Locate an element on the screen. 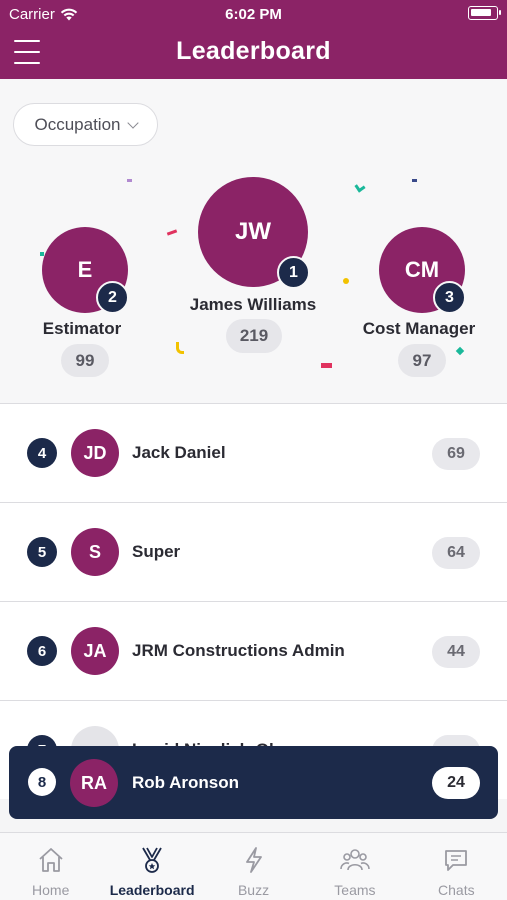 The height and width of the screenshot is (900, 507). first-place-score: 219 is located at coordinates (254, 336).